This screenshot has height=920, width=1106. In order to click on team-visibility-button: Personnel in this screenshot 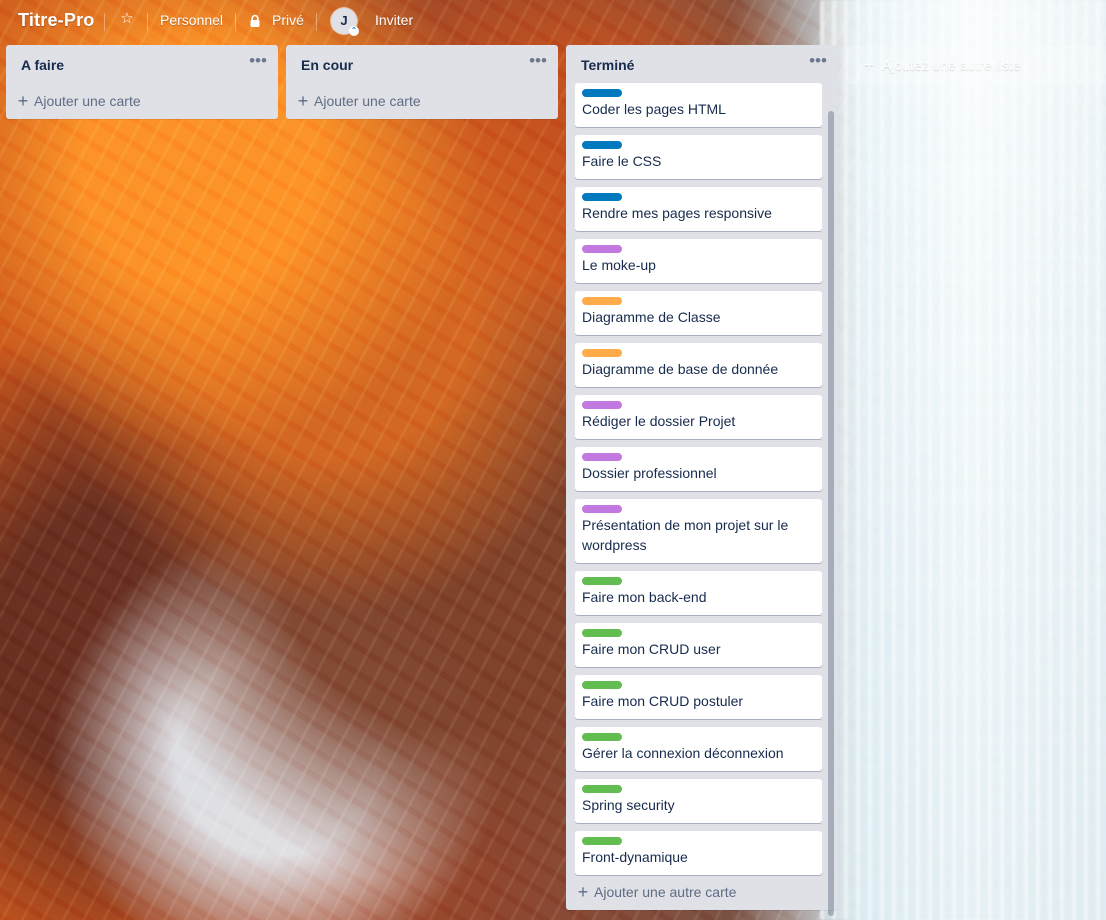, I will do `click(191, 20)`.